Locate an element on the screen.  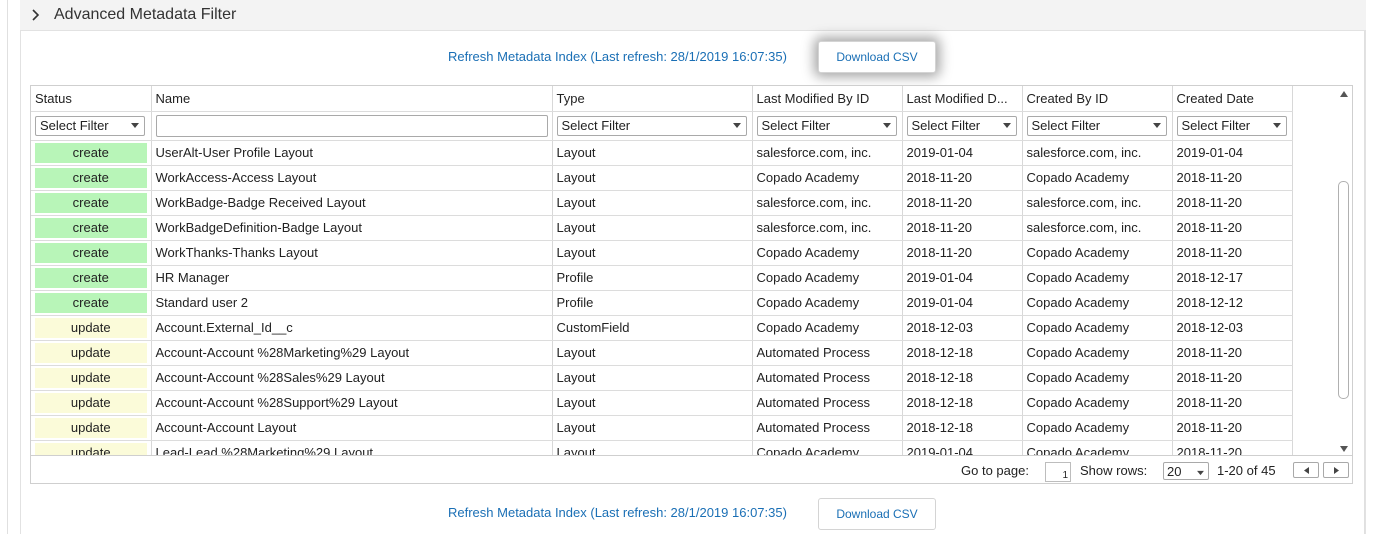
advanced-filter-header: Advanced Metadata Filter is located at coordinates (693, 15).